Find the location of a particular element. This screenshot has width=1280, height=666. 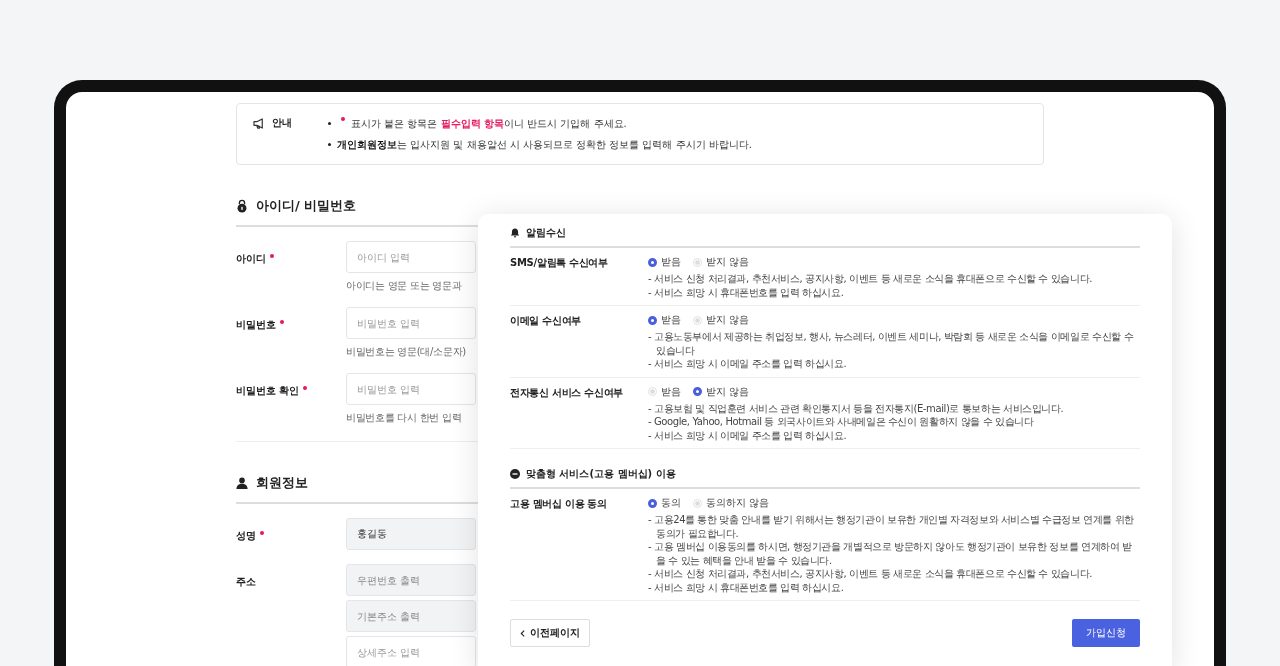

bell-icon is located at coordinates (515, 233).